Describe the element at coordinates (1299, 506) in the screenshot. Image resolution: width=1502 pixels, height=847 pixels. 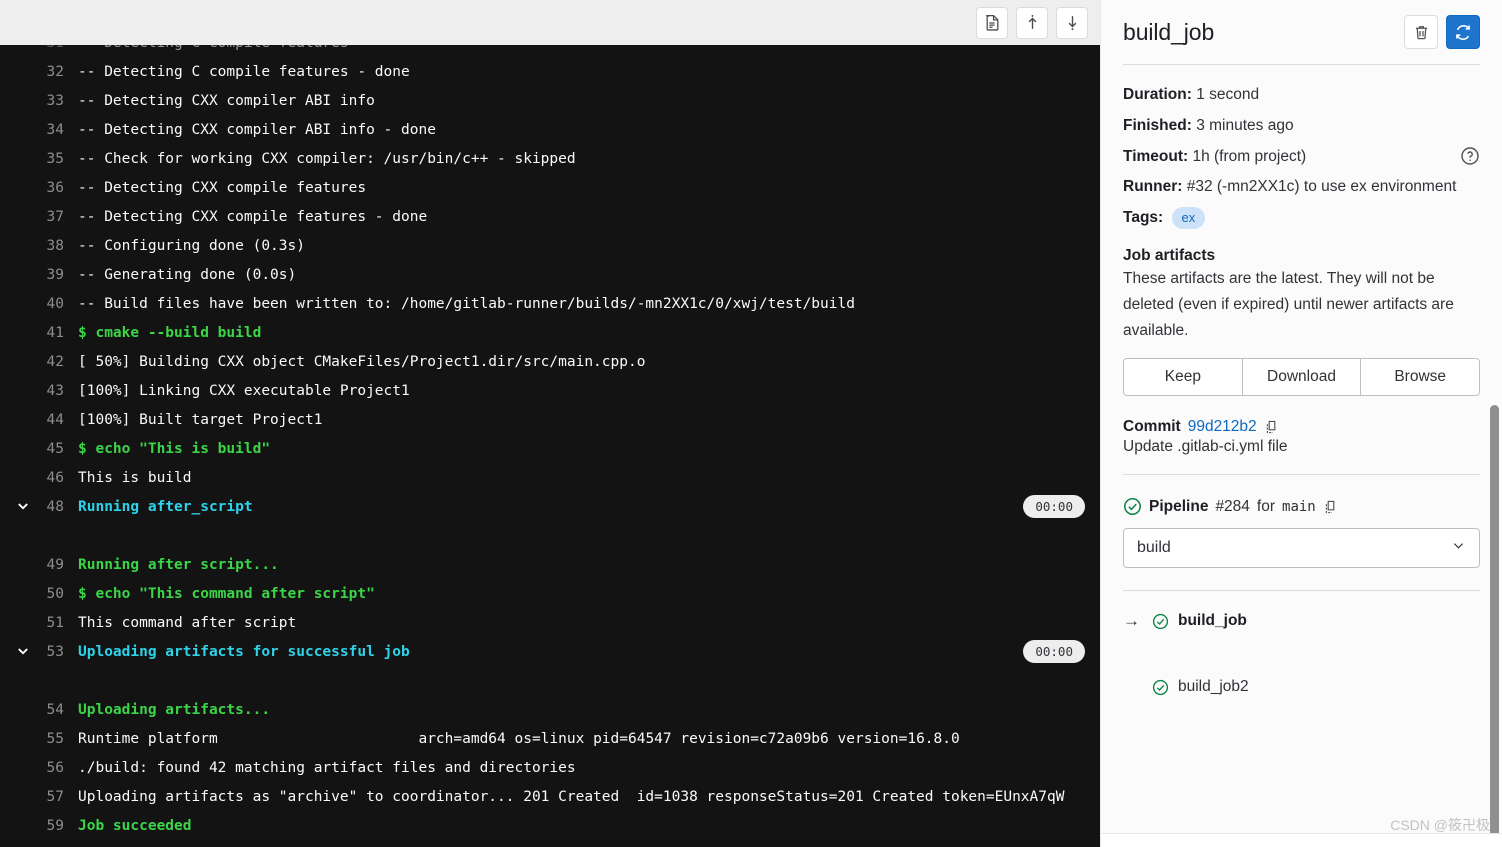
I see `pipeline-ref: main` at that location.